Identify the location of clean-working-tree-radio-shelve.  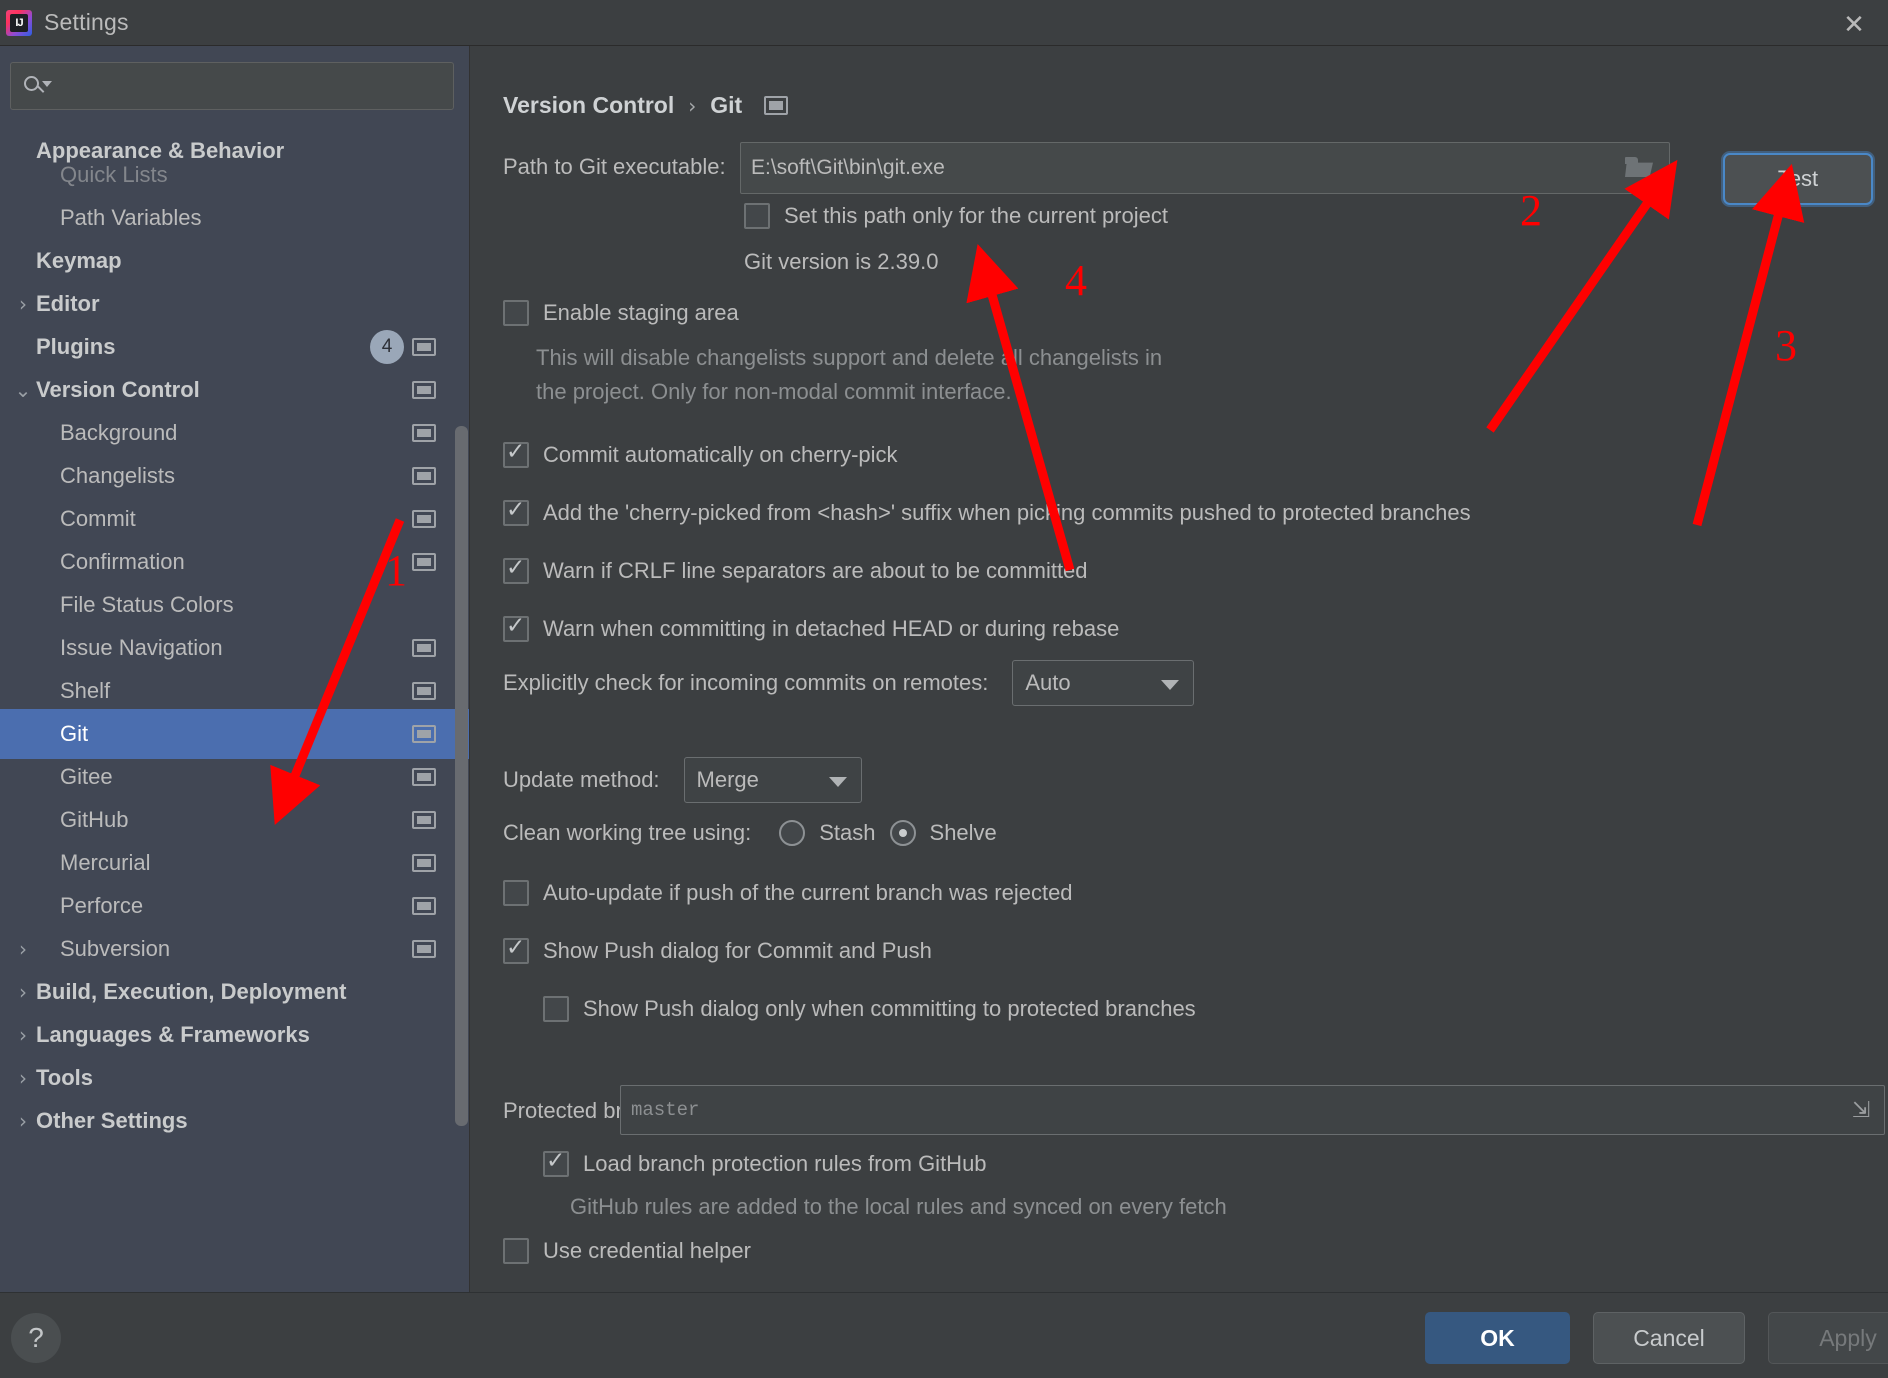
(902, 833).